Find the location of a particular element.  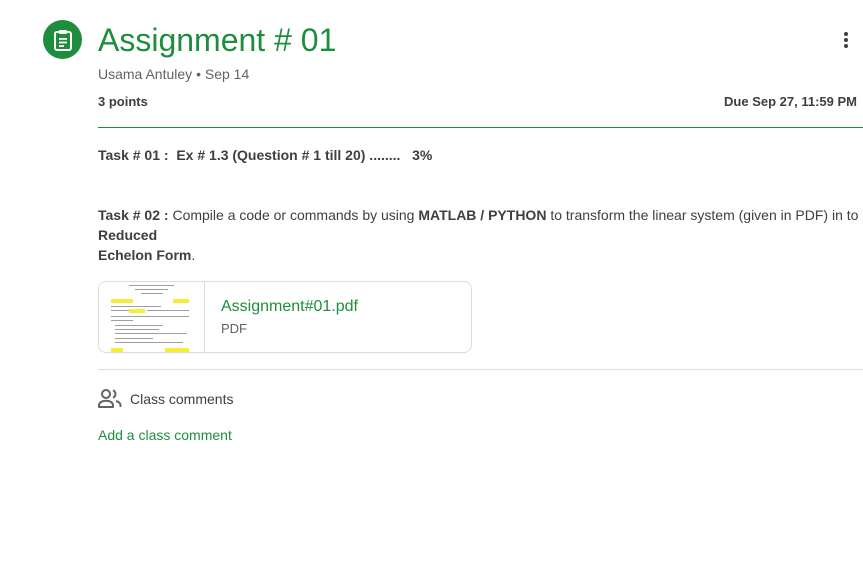

post-meta: Usama Antuley • Sep 14 is located at coordinates (173, 74).